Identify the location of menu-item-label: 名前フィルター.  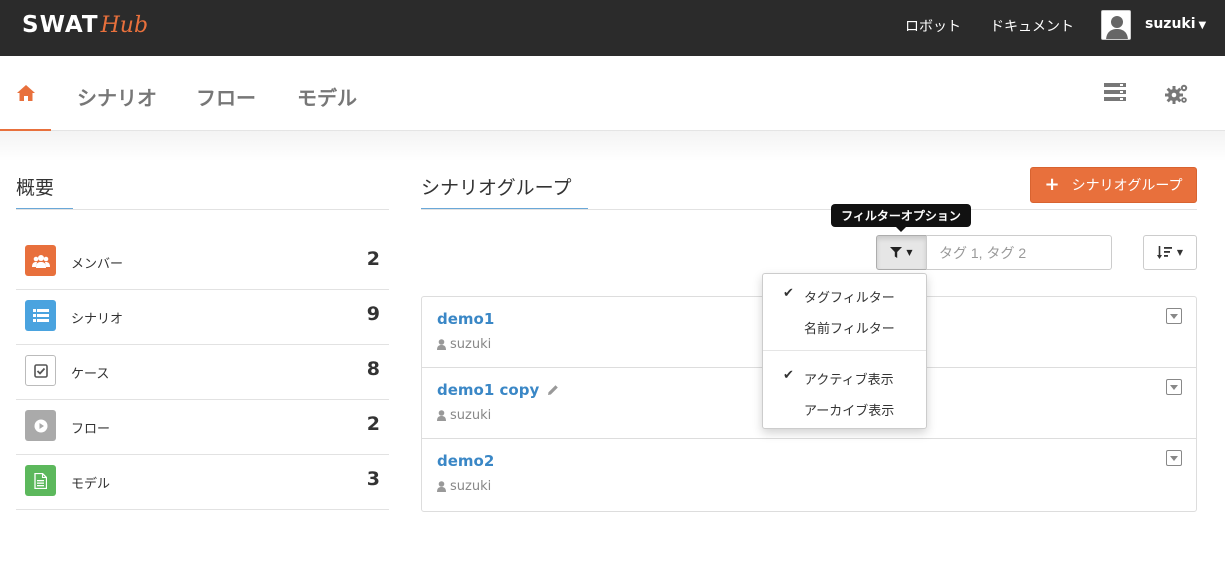
(849, 329).